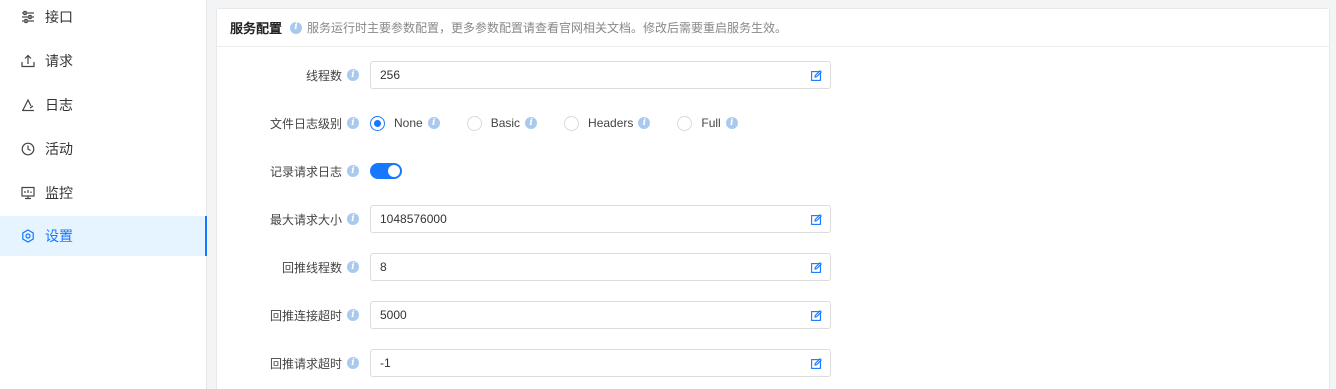  What do you see at coordinates (774, 171) in the screenshot?
I see `record-request-log-row: 记录请求日志 i` at bounding box center [774, 171].